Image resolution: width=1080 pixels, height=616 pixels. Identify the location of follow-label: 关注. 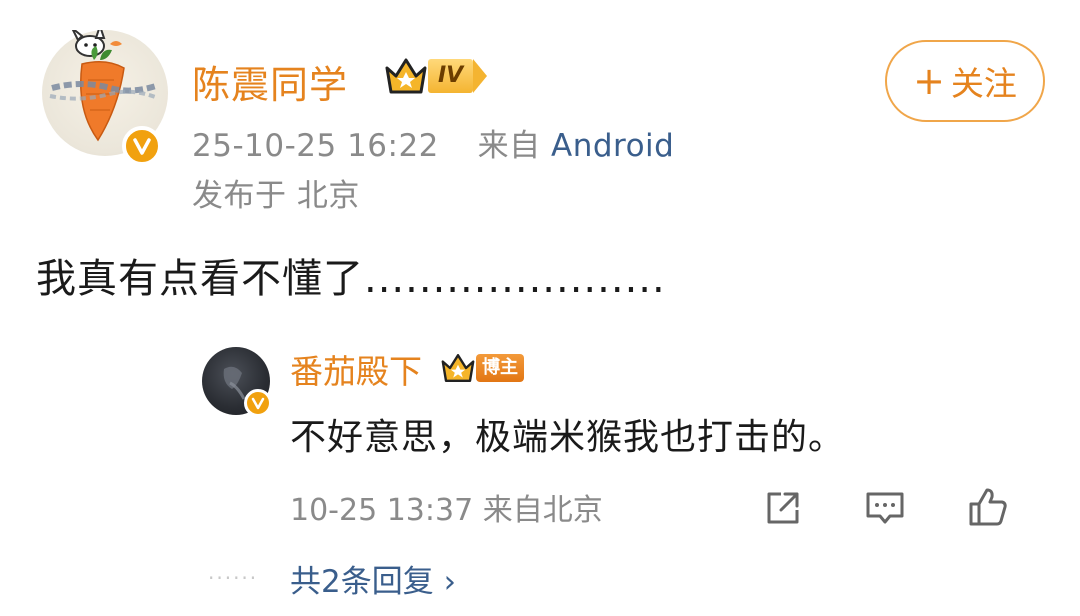
(983, 83).